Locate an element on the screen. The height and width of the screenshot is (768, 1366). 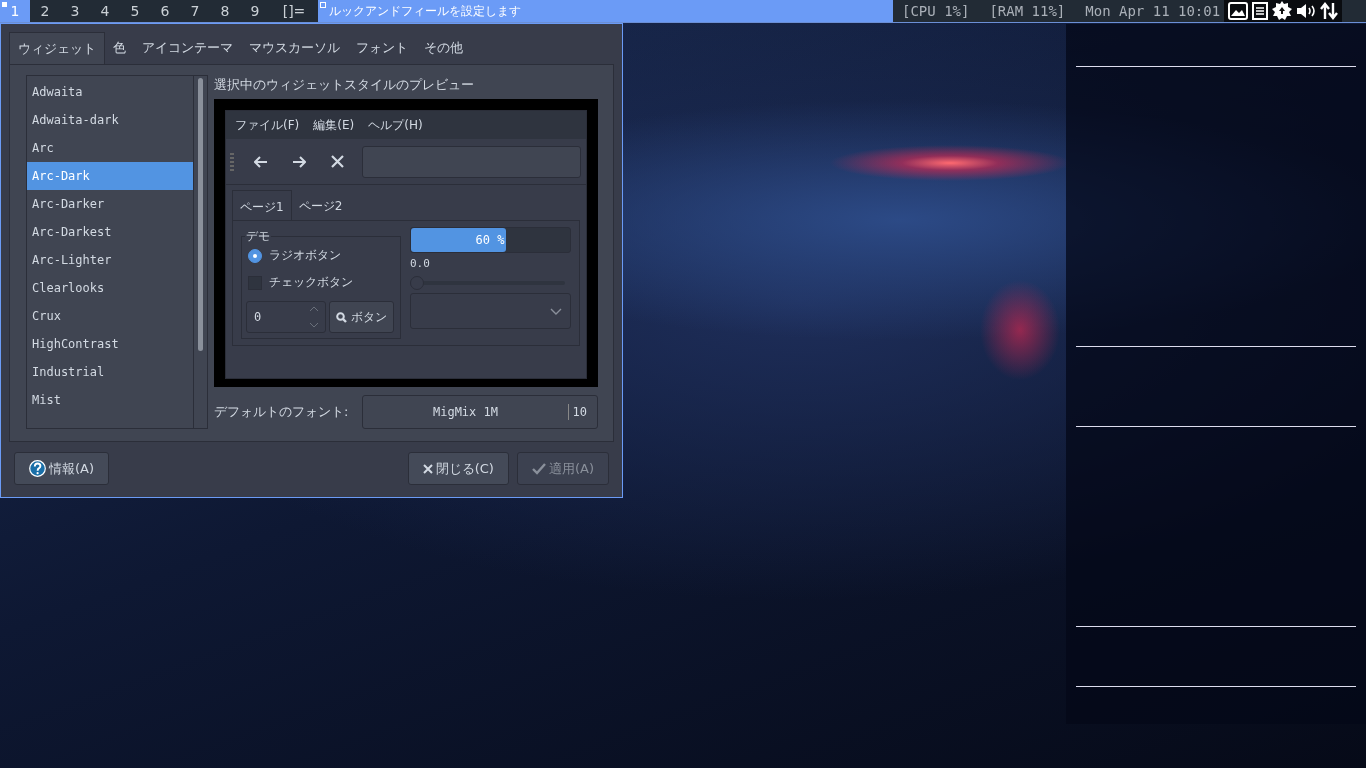
theme-list-item: Arc-Darkest is located at coordinates (110, 232).